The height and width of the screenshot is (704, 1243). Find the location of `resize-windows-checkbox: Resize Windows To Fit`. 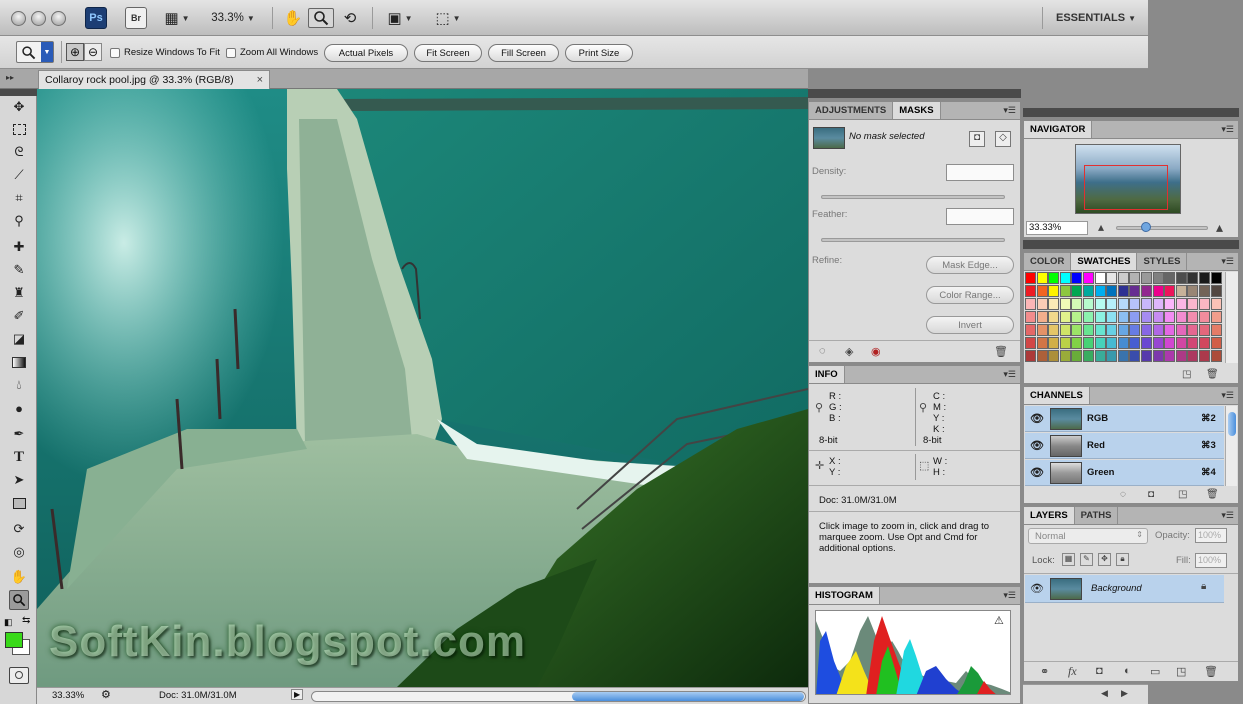

resize-windows-checkbox: Resize Windows To Fit is located at coordinates (165, 52).